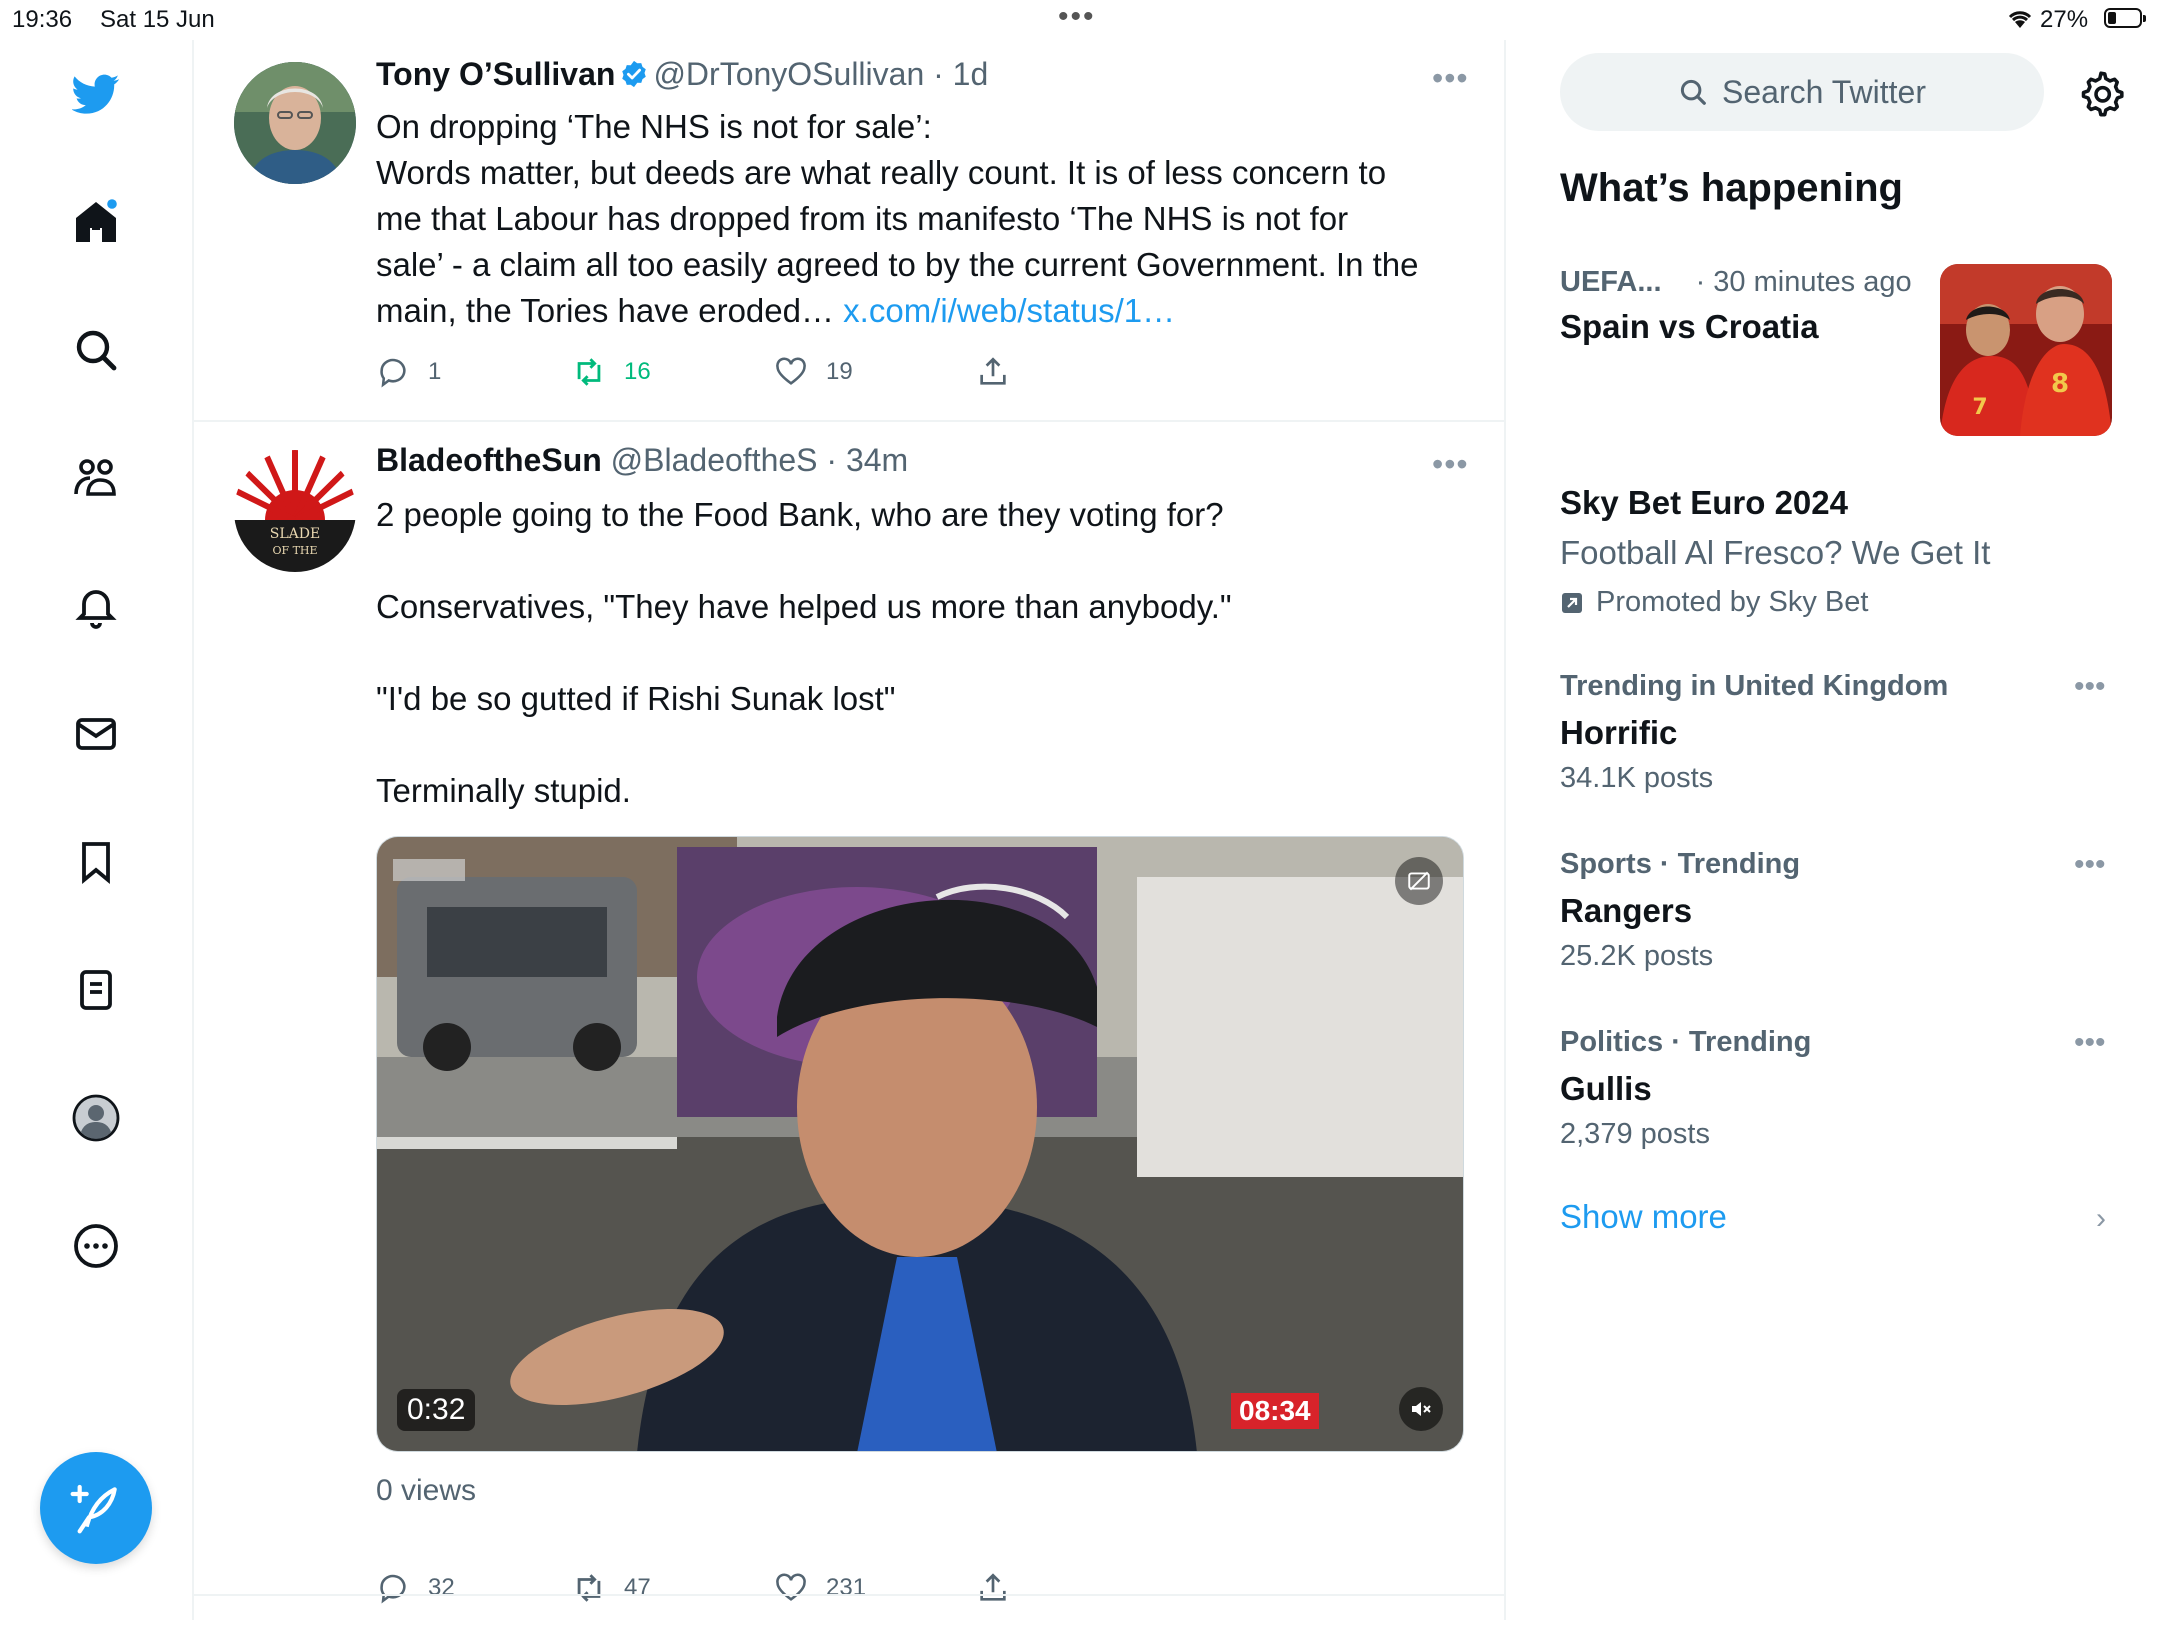 Image resolution: width=2160 pixels, height=1642 pixels. I want to click on trend-count: 25.2K posts, so click(1637, 956).